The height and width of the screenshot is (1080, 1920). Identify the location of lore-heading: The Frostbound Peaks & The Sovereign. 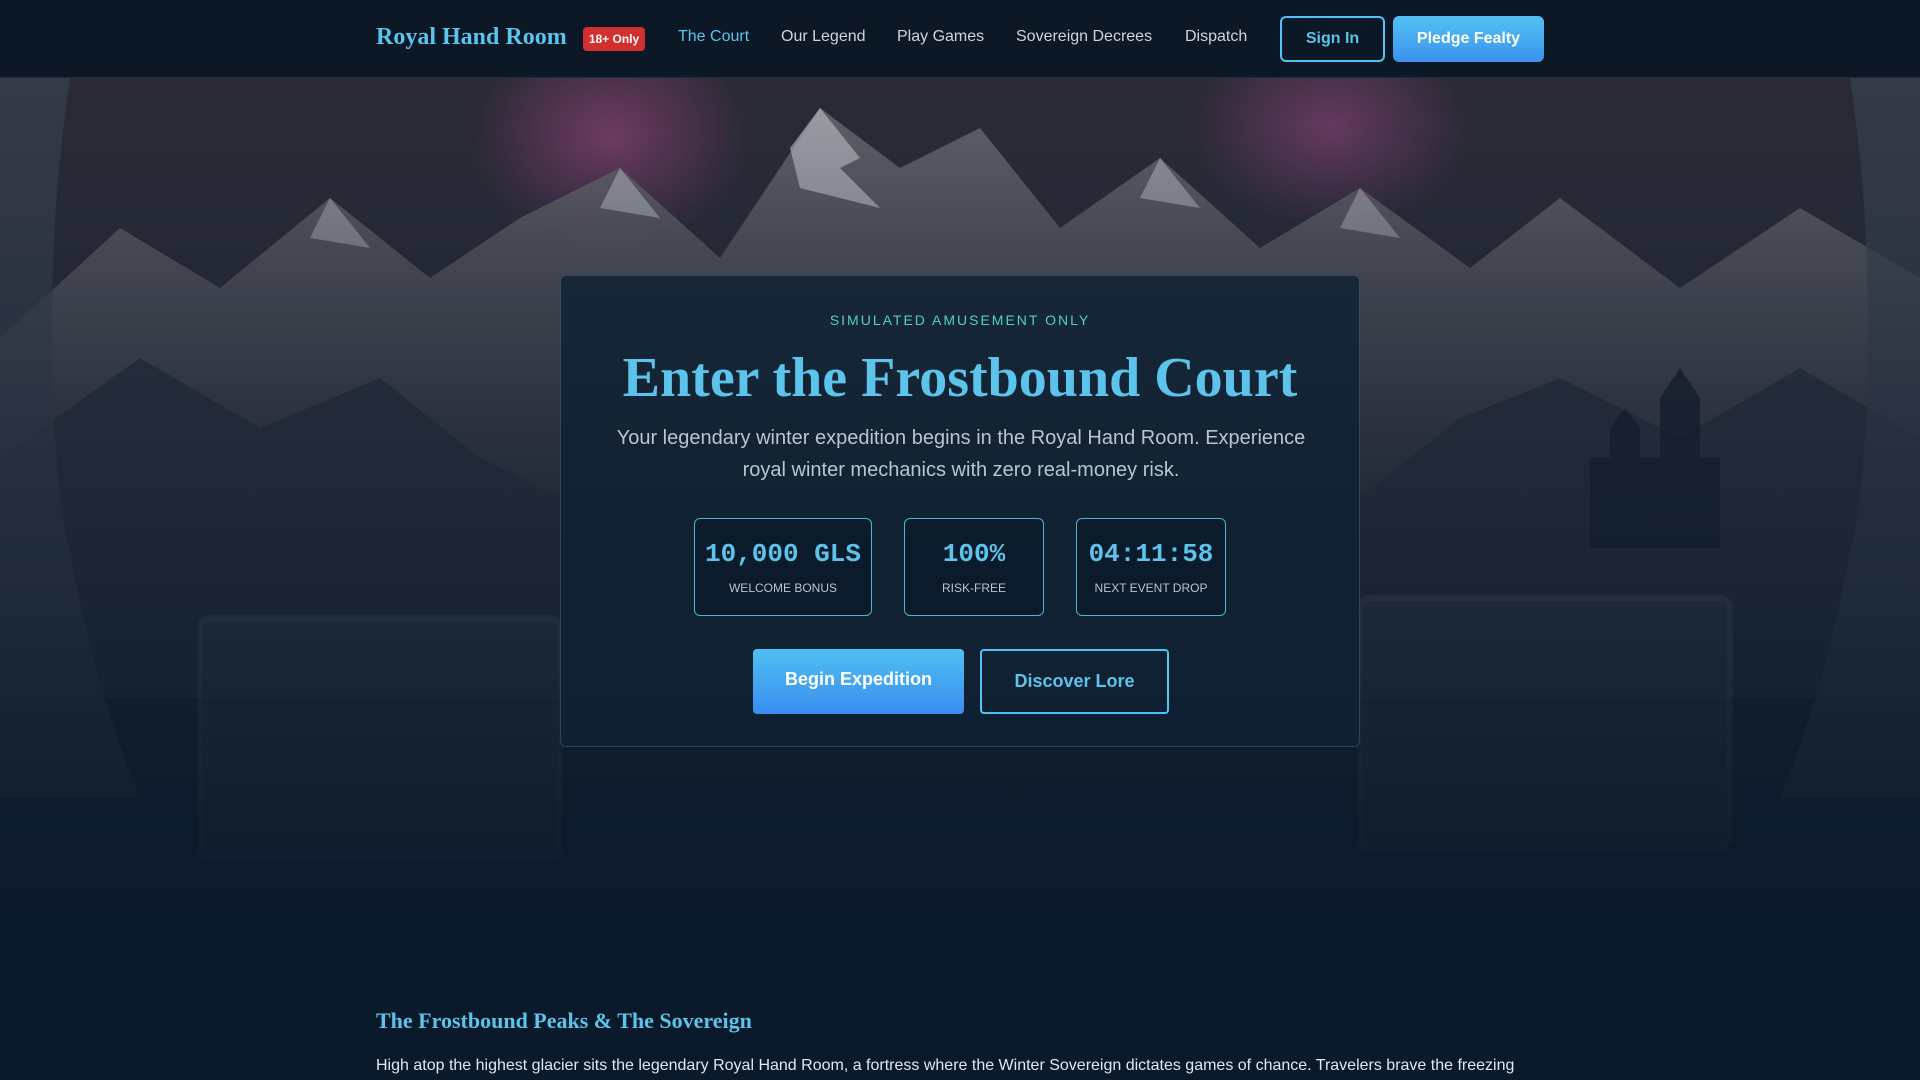
(564, 1020).